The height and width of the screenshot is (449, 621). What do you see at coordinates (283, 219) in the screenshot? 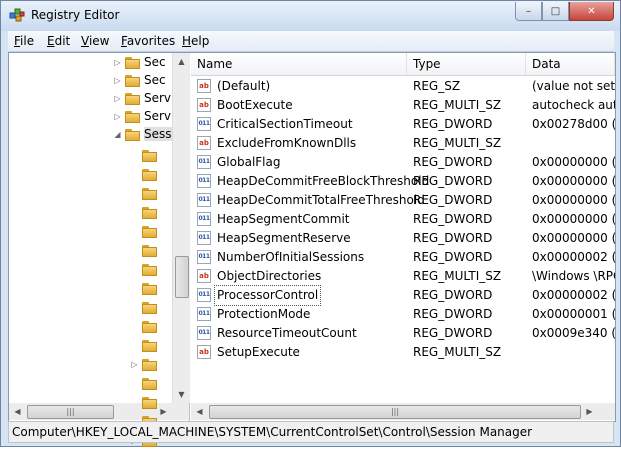
I see `value-name: HeapSegmentCommit` at bounding box center [283, 219].